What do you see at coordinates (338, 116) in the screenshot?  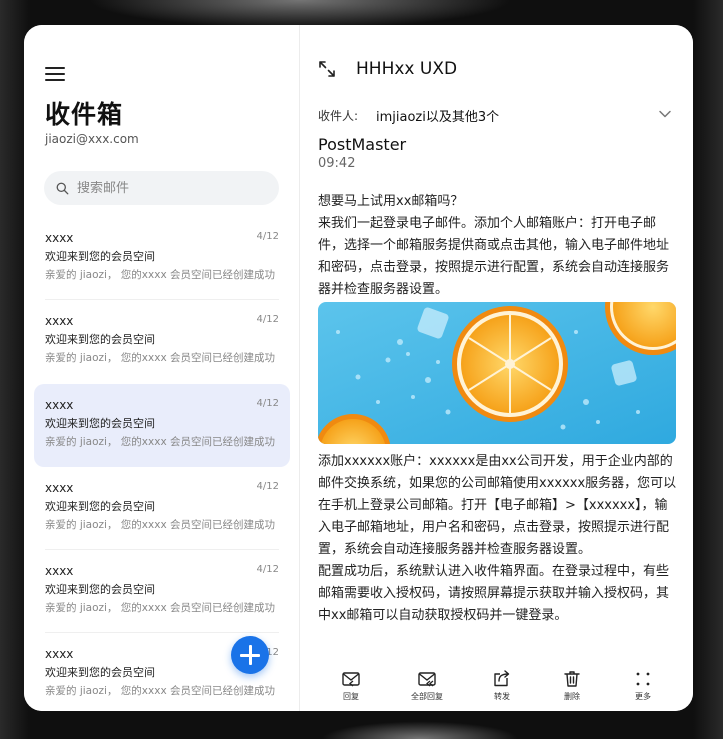 I see `recipients-label: 收件人:` at bounding box center [338, 116].